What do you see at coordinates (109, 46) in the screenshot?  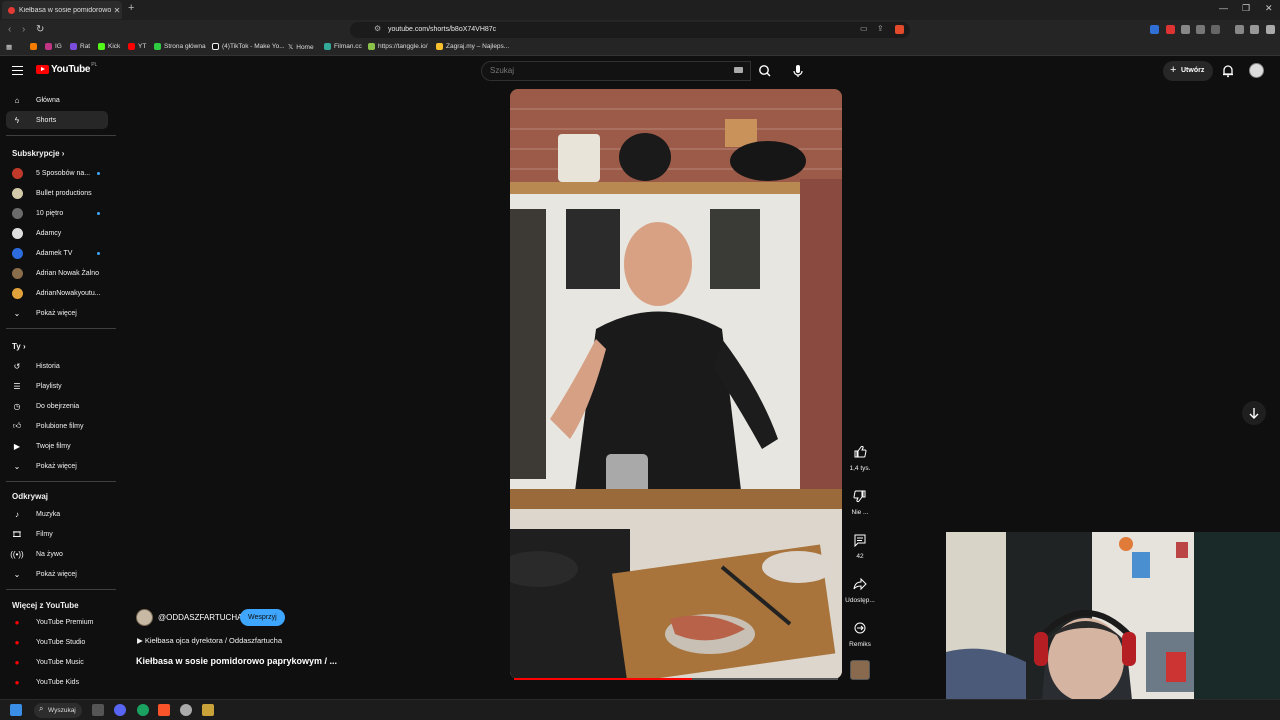 I see `bookmark-item: Kick` at bounding box center [109, 46].